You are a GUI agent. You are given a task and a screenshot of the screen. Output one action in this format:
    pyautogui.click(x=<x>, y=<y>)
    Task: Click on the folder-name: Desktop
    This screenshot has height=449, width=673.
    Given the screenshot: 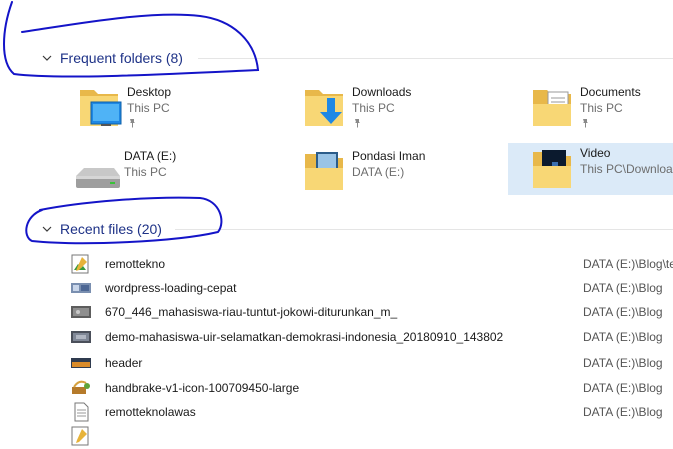 What is the action you would take?
    pyautogui.click(x=149, y=92)
    